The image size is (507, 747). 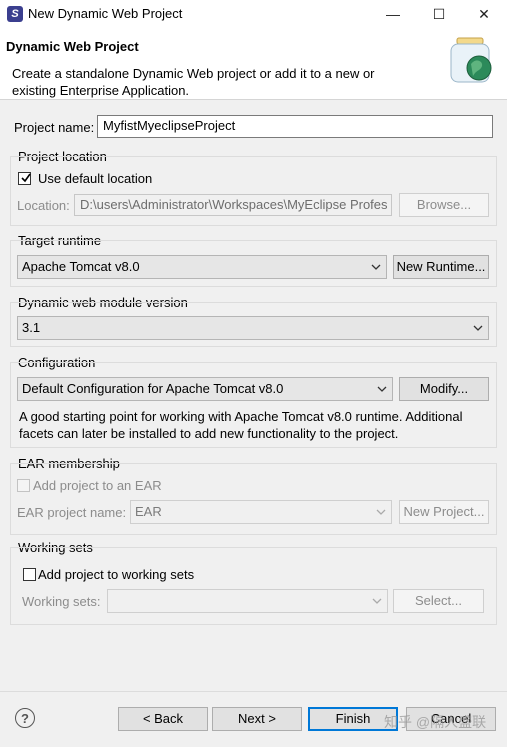 What do you see at coordinates (72, 46) in the screenshot?
I see `wizard-title: Dynamic Web Project` at bounding box center [72, 46].